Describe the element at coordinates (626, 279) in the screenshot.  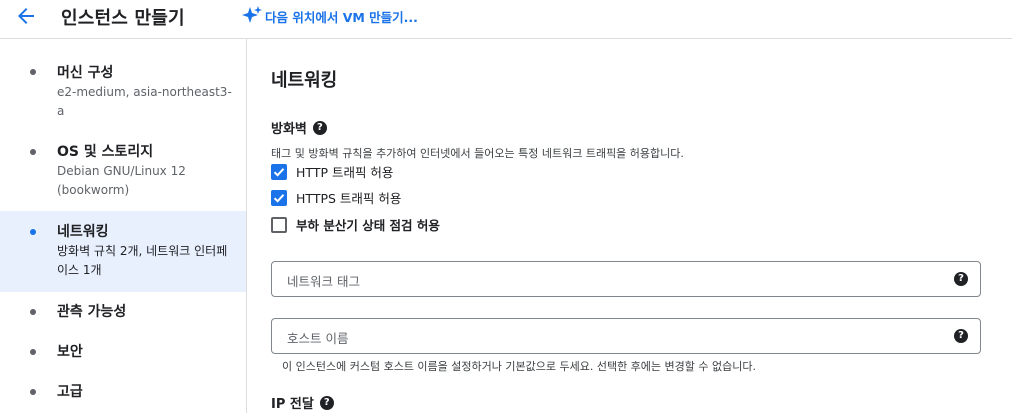
I see `network-tags-field: 네트워크 태그 ?` at that location.